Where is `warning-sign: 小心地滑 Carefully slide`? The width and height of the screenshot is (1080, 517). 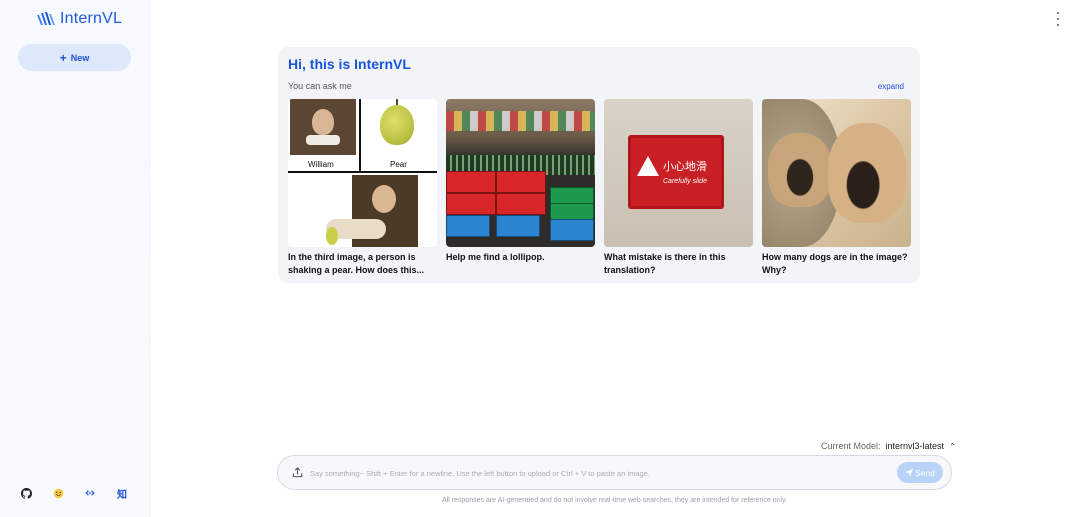
warning-sign: 小心地滑 Carefully slide is located at coordinates (676, 172).